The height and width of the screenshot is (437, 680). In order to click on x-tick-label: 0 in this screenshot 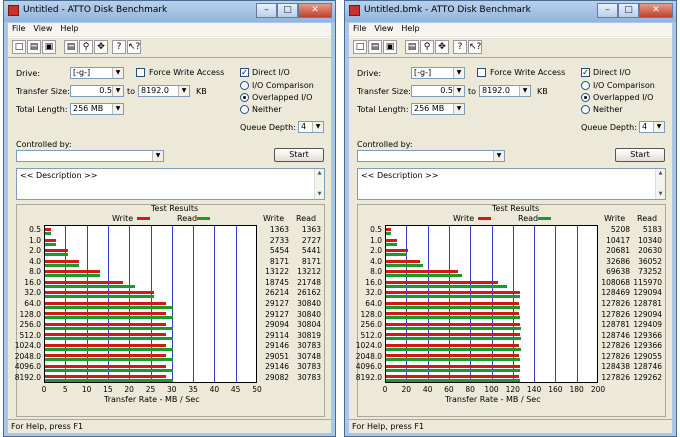, I will do `click(385, 389)`.